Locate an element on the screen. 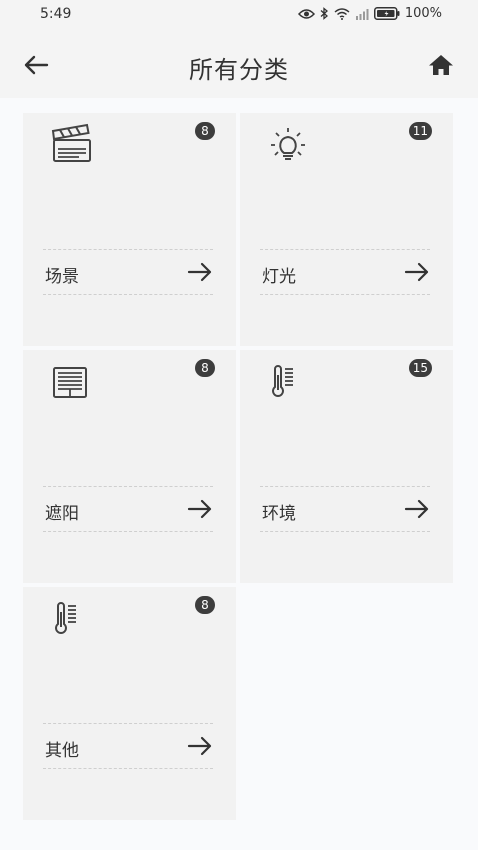 This screenshot has width=478, height=850. category-row: 遮阳 is located at coordinates (128, 509).